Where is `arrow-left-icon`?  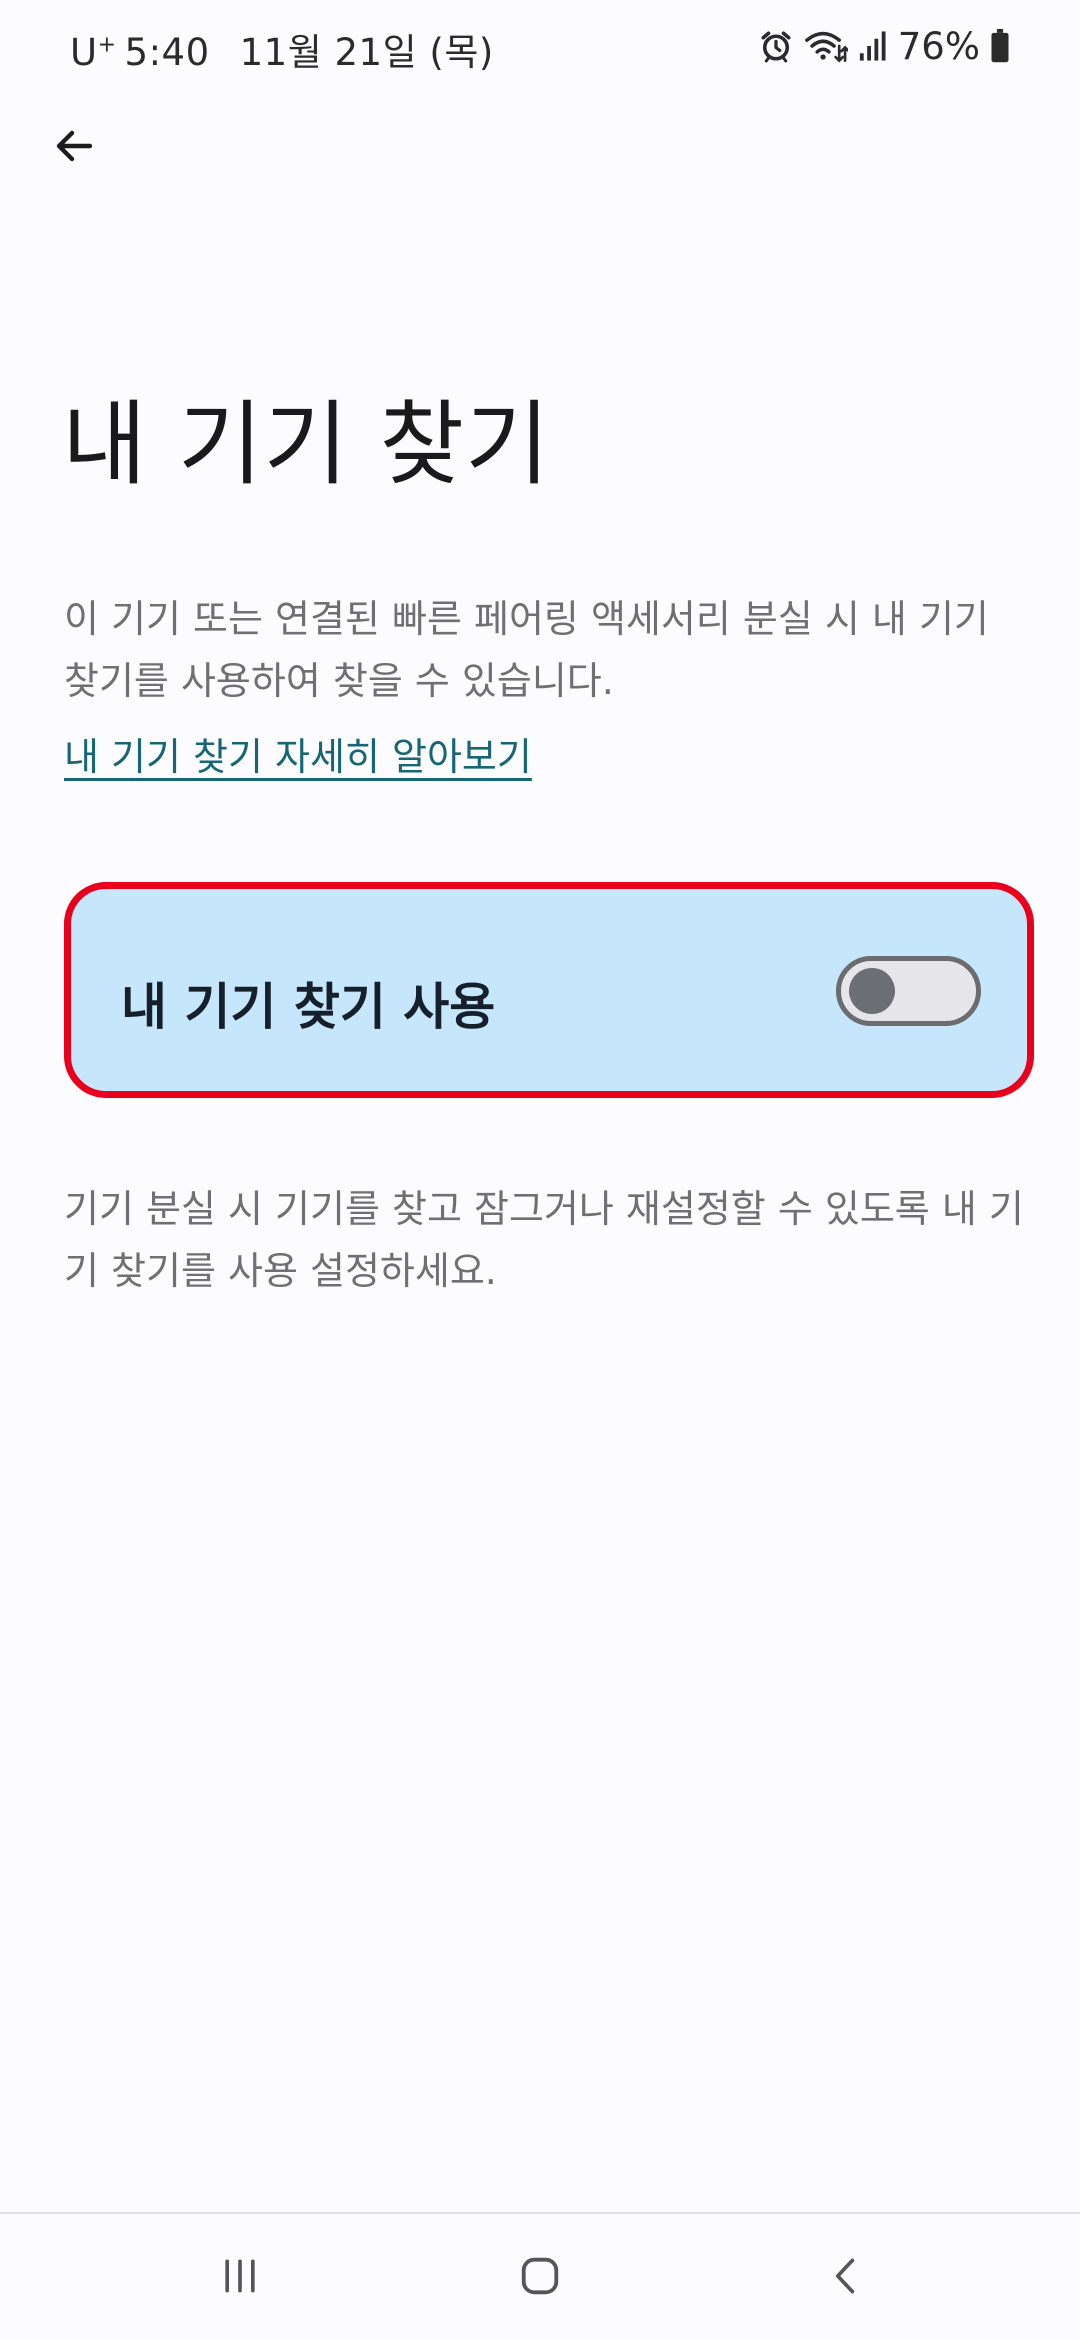
arrow-left-icon is located at coordinates (74, 148).